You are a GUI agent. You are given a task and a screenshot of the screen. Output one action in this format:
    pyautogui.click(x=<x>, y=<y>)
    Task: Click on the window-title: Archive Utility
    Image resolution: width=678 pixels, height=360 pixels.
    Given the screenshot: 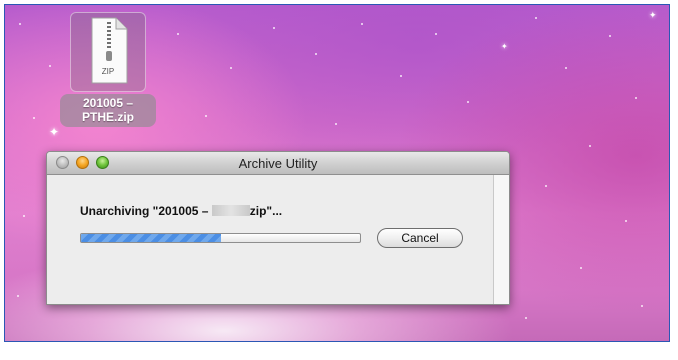 What is the action you would take?
    pyautogui.click(x=278, y=163)
    